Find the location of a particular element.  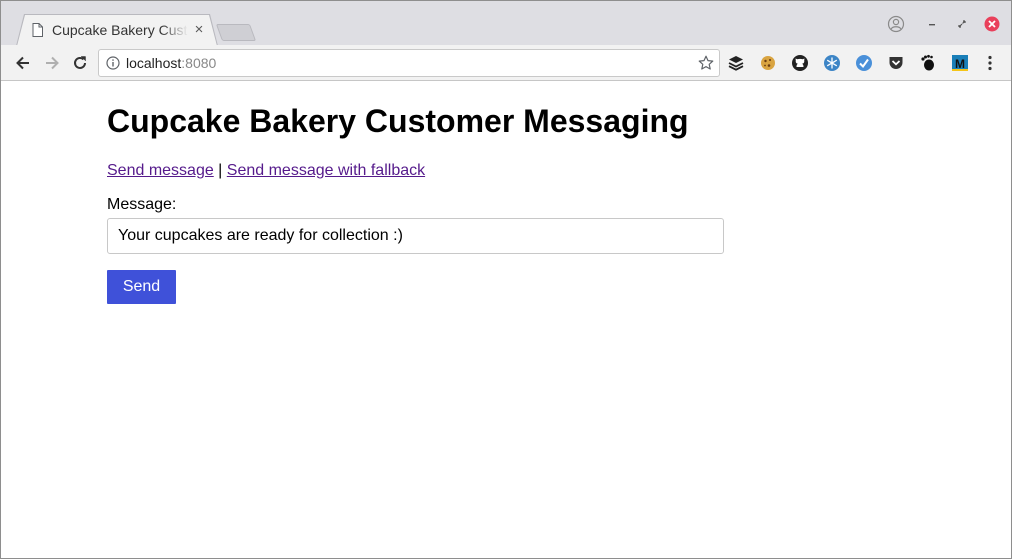

tab-title: Cupcake Bakery Customer Messaging is located at coordinates (120, 30).